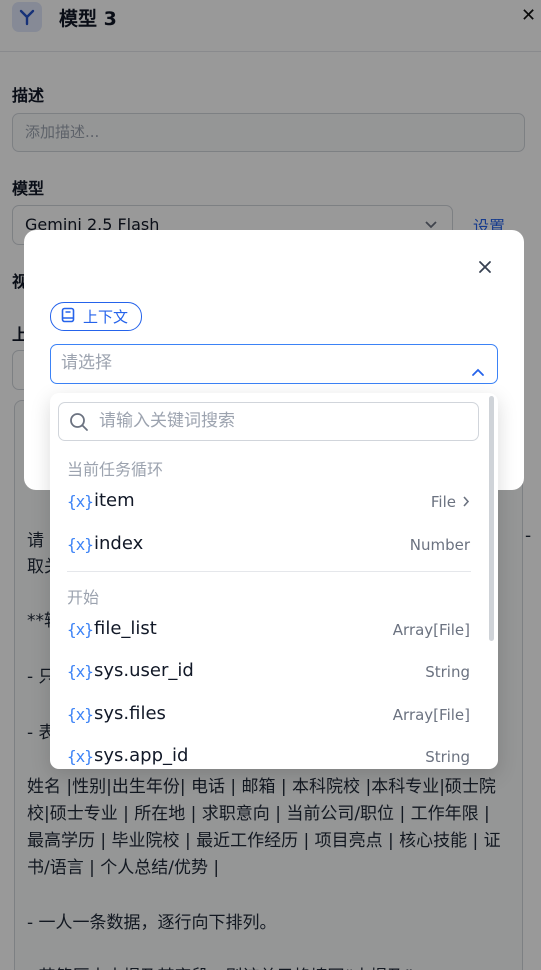  Describe the element at coordinates (115, 469) in the screenshot. I see `dropdown-group-title: 当前任务循环` at that location.